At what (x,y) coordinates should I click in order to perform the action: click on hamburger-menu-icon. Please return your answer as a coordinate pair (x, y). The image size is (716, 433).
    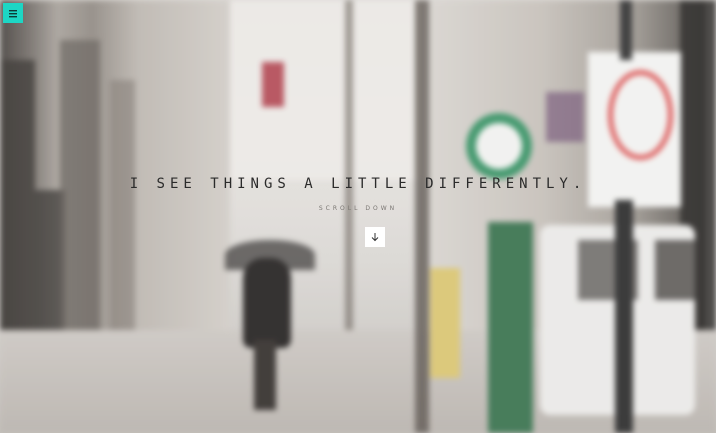
    Looking at the image, I should click on (13, 13).